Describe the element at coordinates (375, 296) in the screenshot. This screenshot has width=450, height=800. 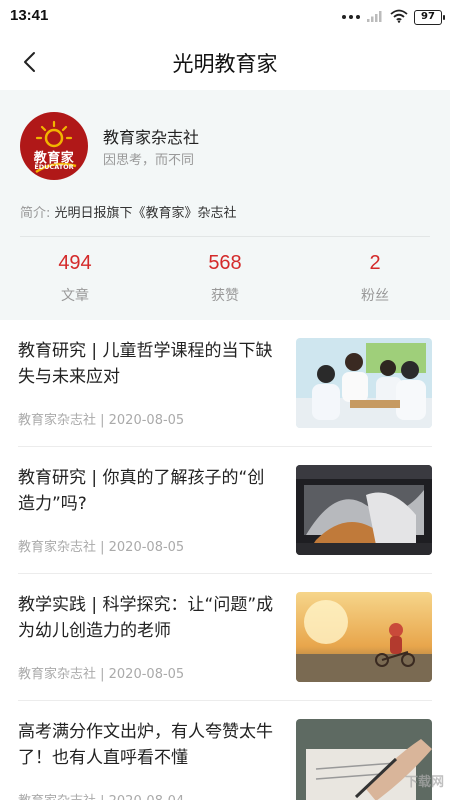
I see `stat-label: 粉丝` at that location.